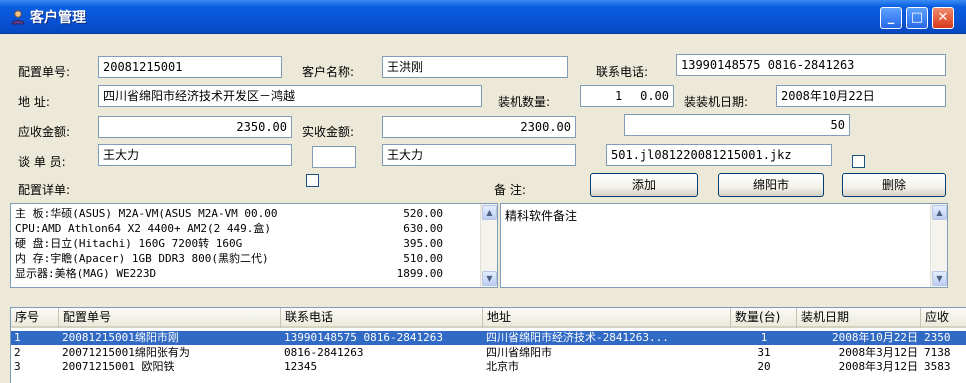 This screenshot has height=383, width=966. I want to click on quantity-label: 装机数量:, so click(524, 102).